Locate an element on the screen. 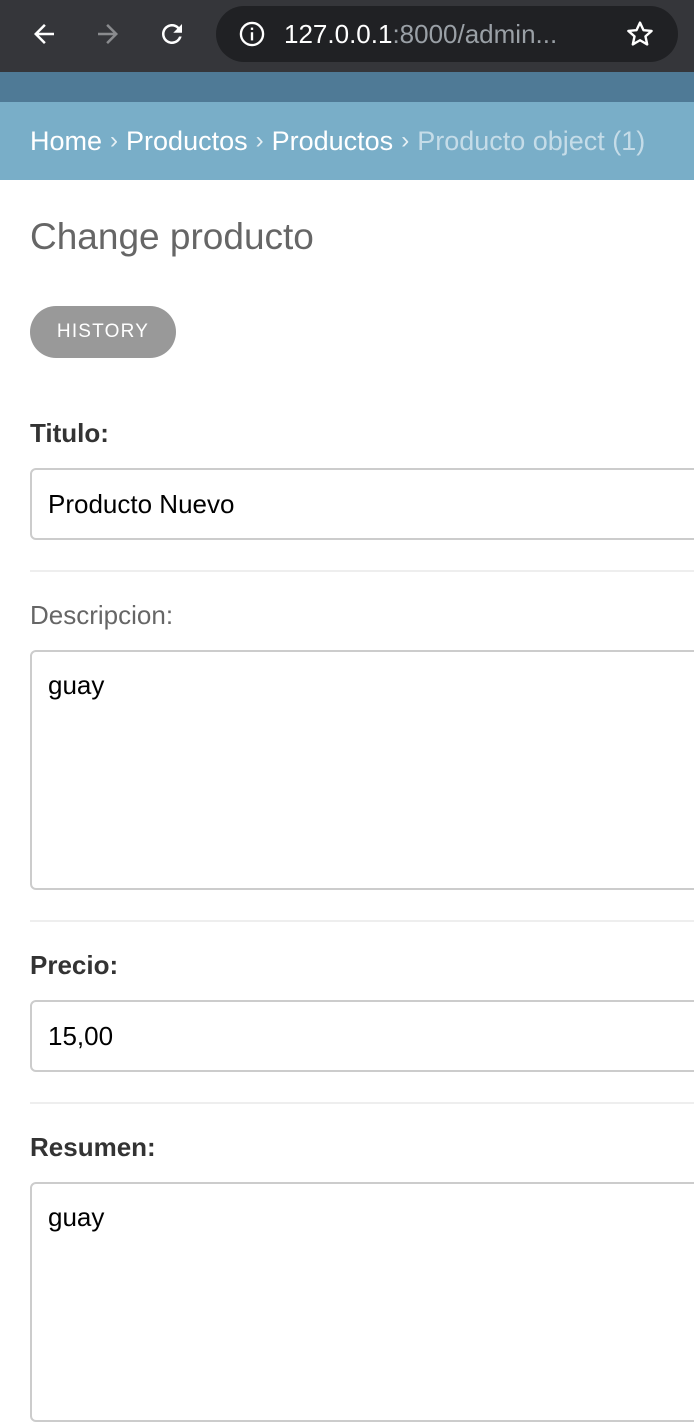  precio-label: Precio: is located at coordinates (74, 965).